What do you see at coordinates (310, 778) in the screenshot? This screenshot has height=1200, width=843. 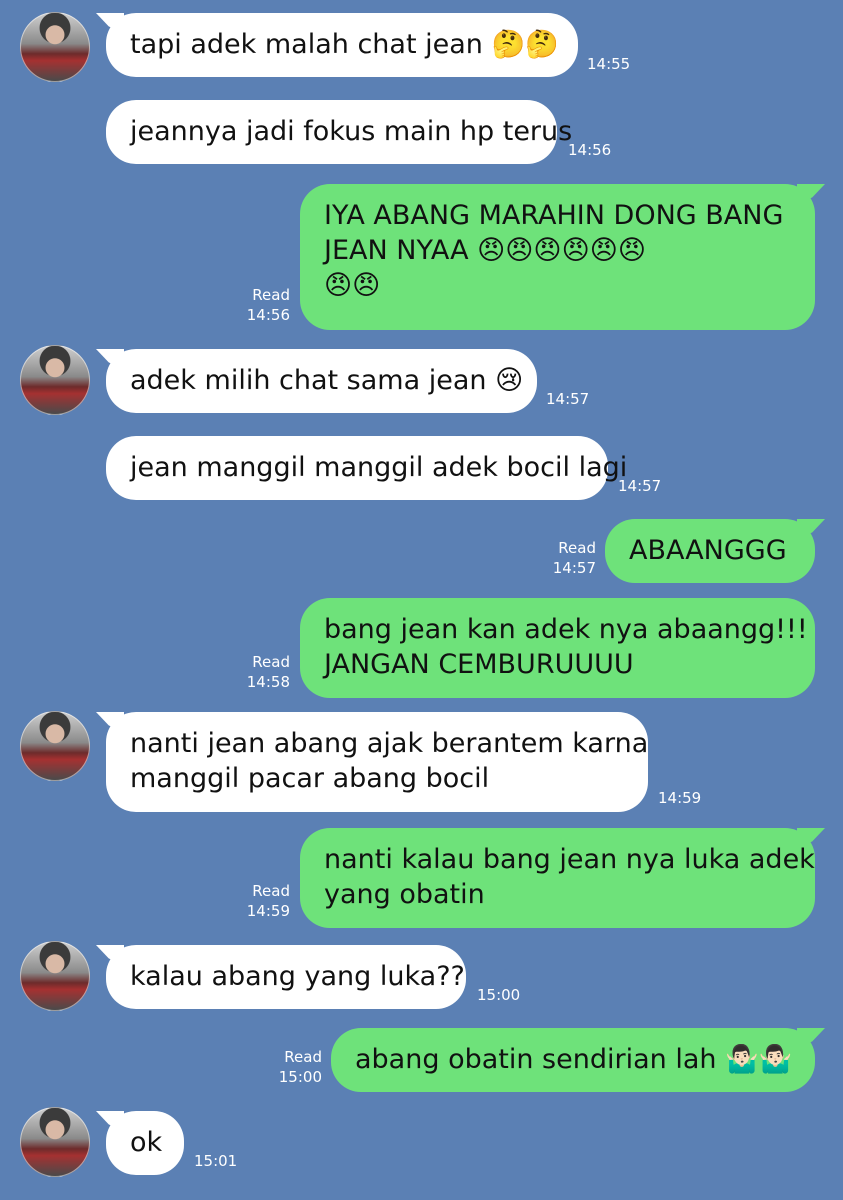 I see `message-line: manggil pacar abang bocil` at bounding box center [310, 778].